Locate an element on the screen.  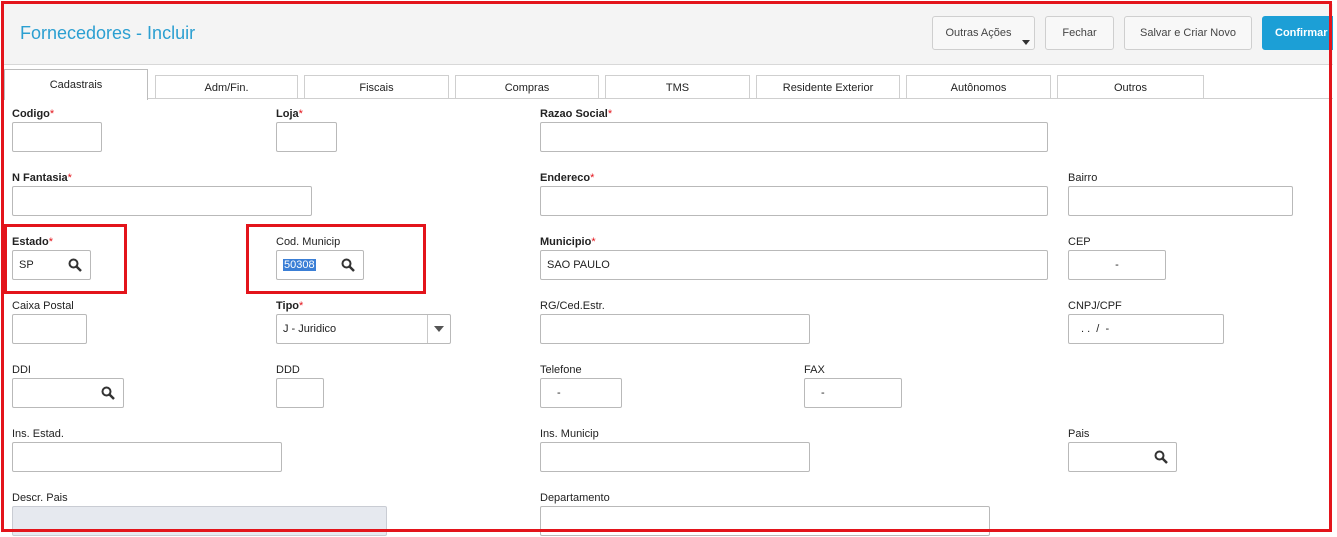
tab-adm-fin: Adm/Fin. is located at coordinates (226, 87).